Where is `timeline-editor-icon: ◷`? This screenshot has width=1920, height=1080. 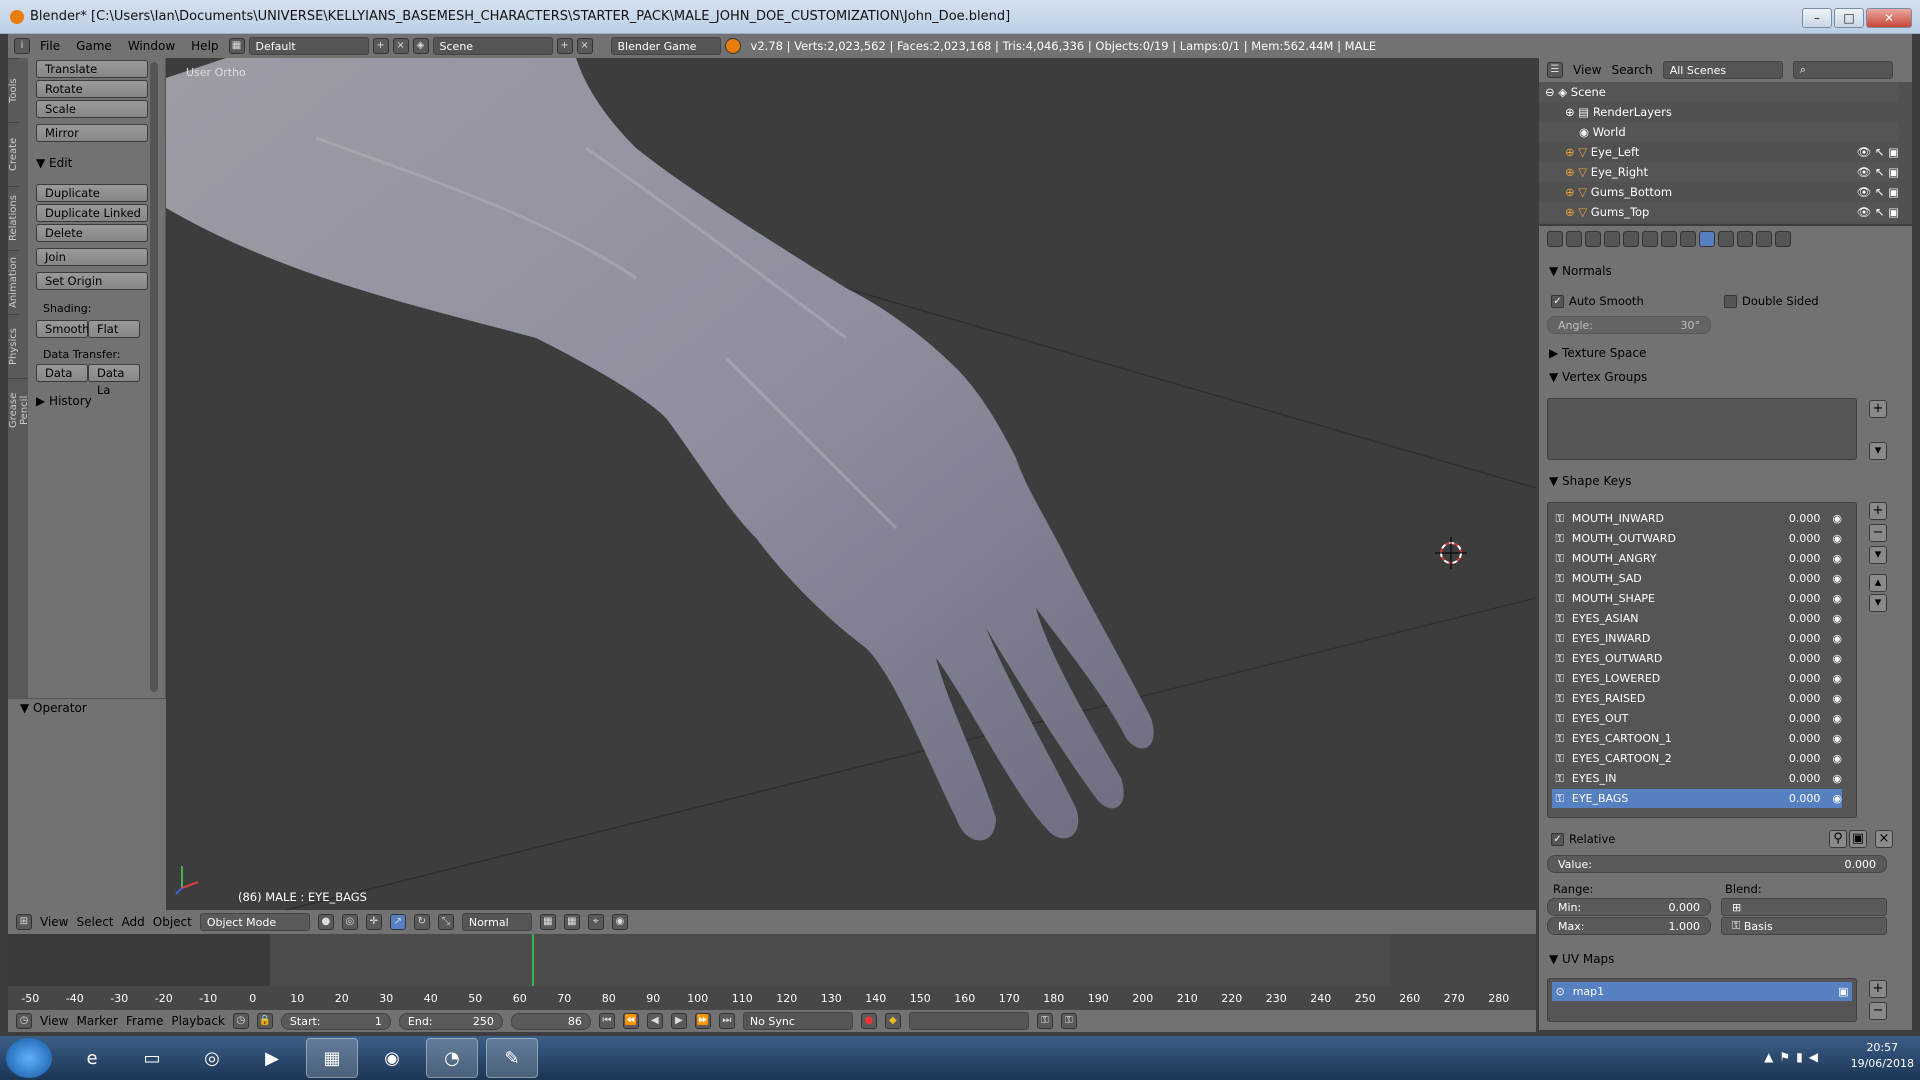
timeline-editor-icon: ◷ is located at coordinates (24, 1021).